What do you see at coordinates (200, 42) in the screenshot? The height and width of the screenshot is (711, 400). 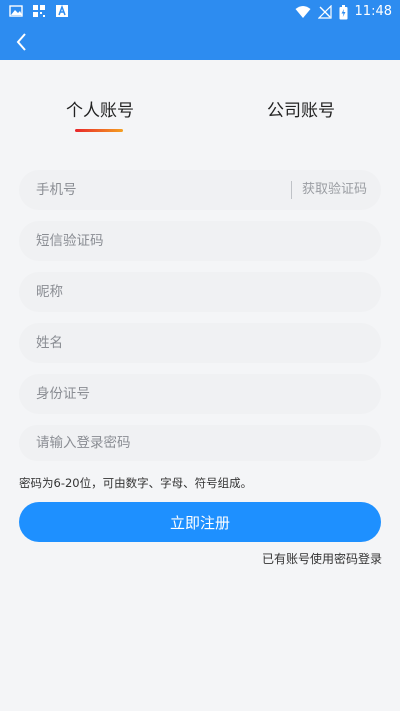 I see `nav-bar` at bounding box center [200, 42].